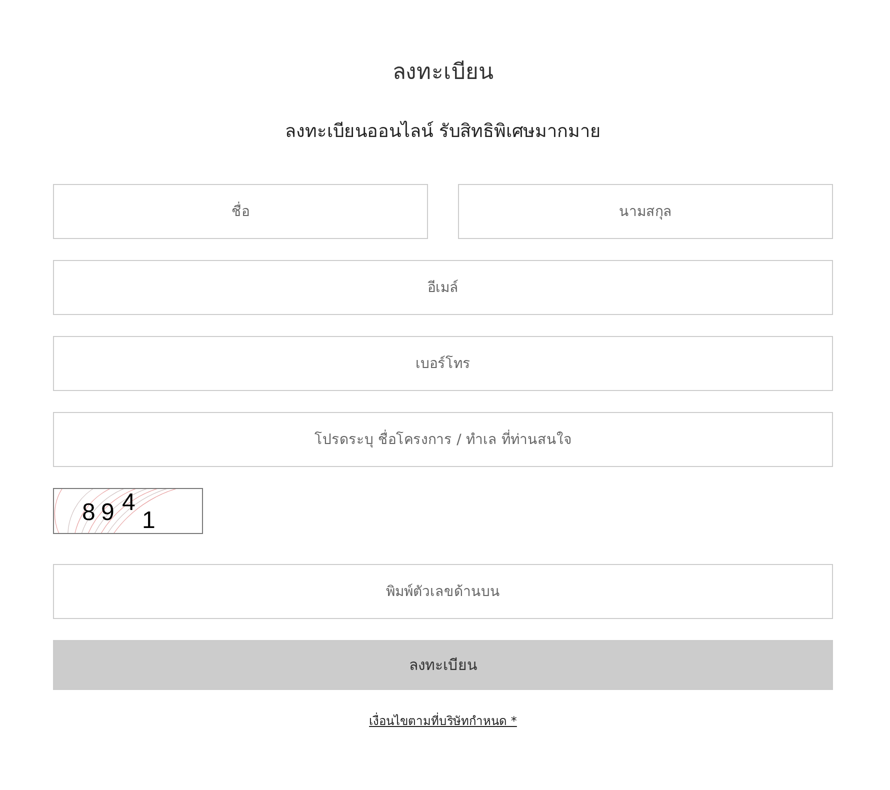 The image size is (890, 790). What do you see at coordinates (645, 211) in the screenshot?
I see `last-name-field: นามสกุล` at bounding box center [645, 211].